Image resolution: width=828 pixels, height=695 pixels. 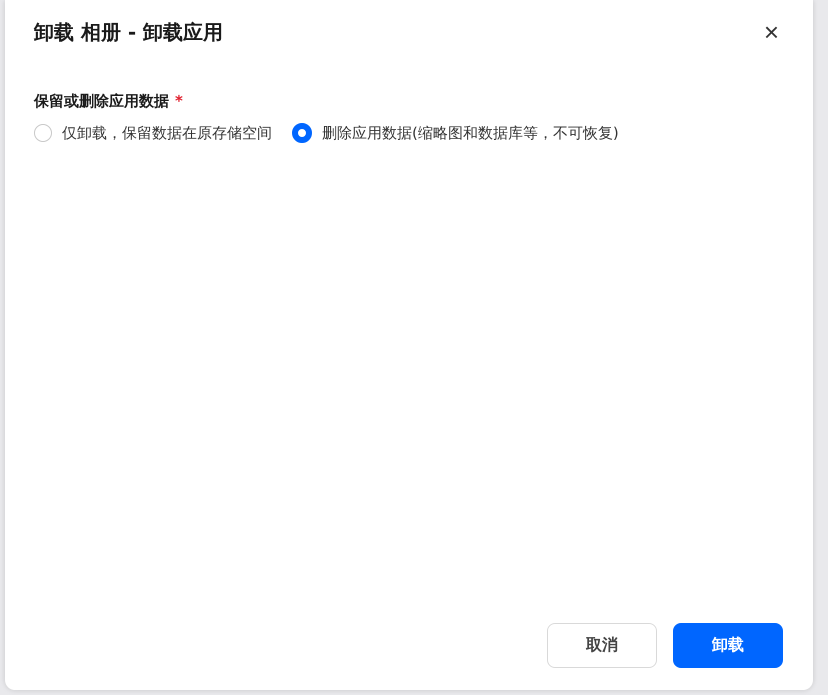 I want to click on close-button: ×, so click(x=771, y=32).